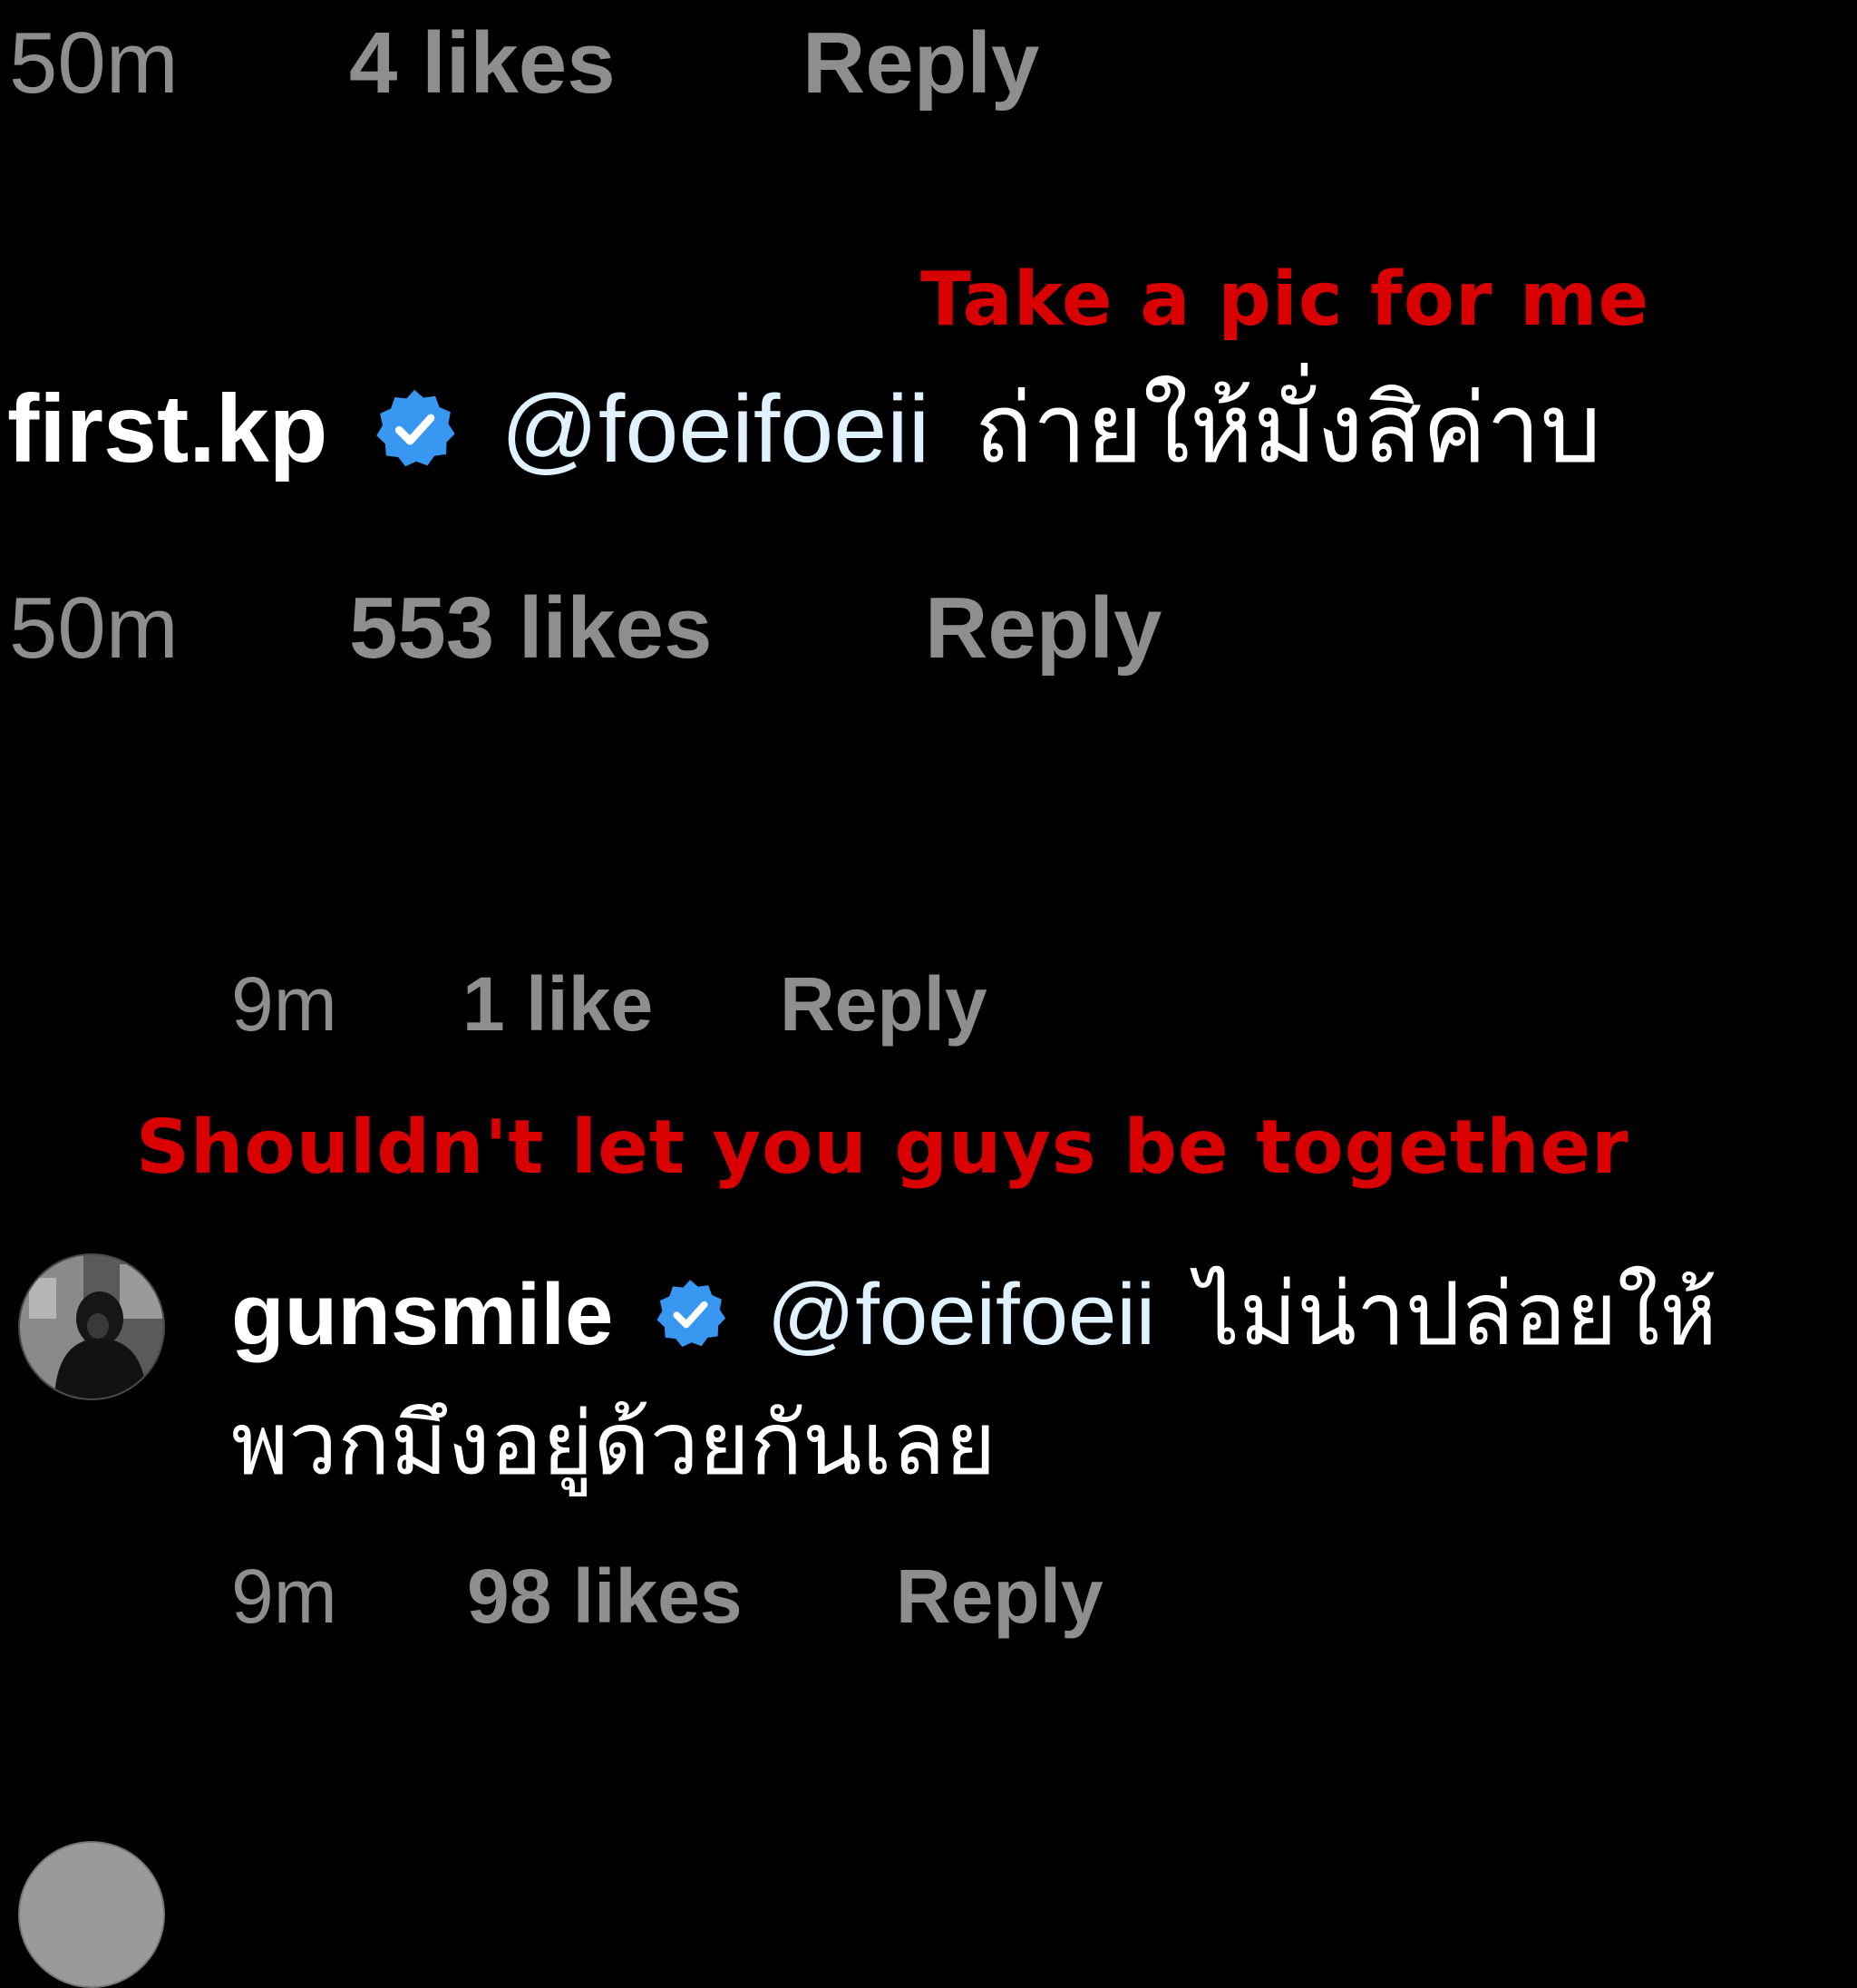  I want to click on comment-text: ถ่ายให้มั่งสิค่าบ, so click(1288, 428).